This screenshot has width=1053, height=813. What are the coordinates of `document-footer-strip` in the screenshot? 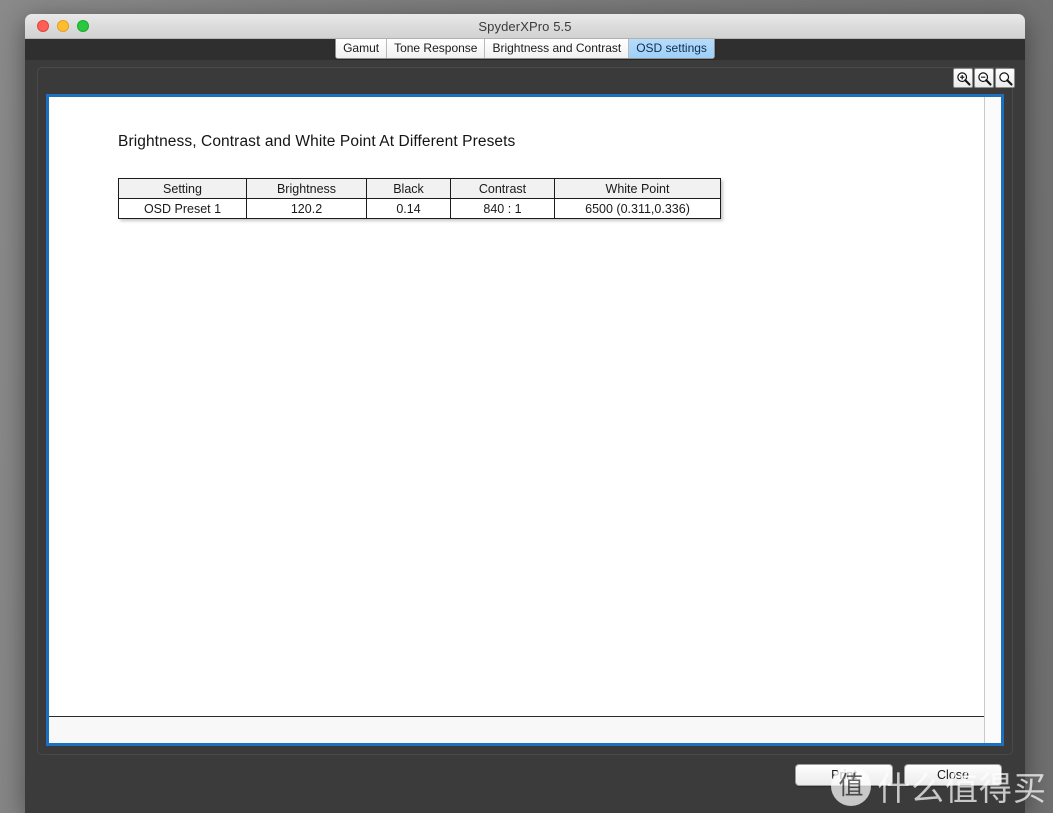 It's located at (516, 729).